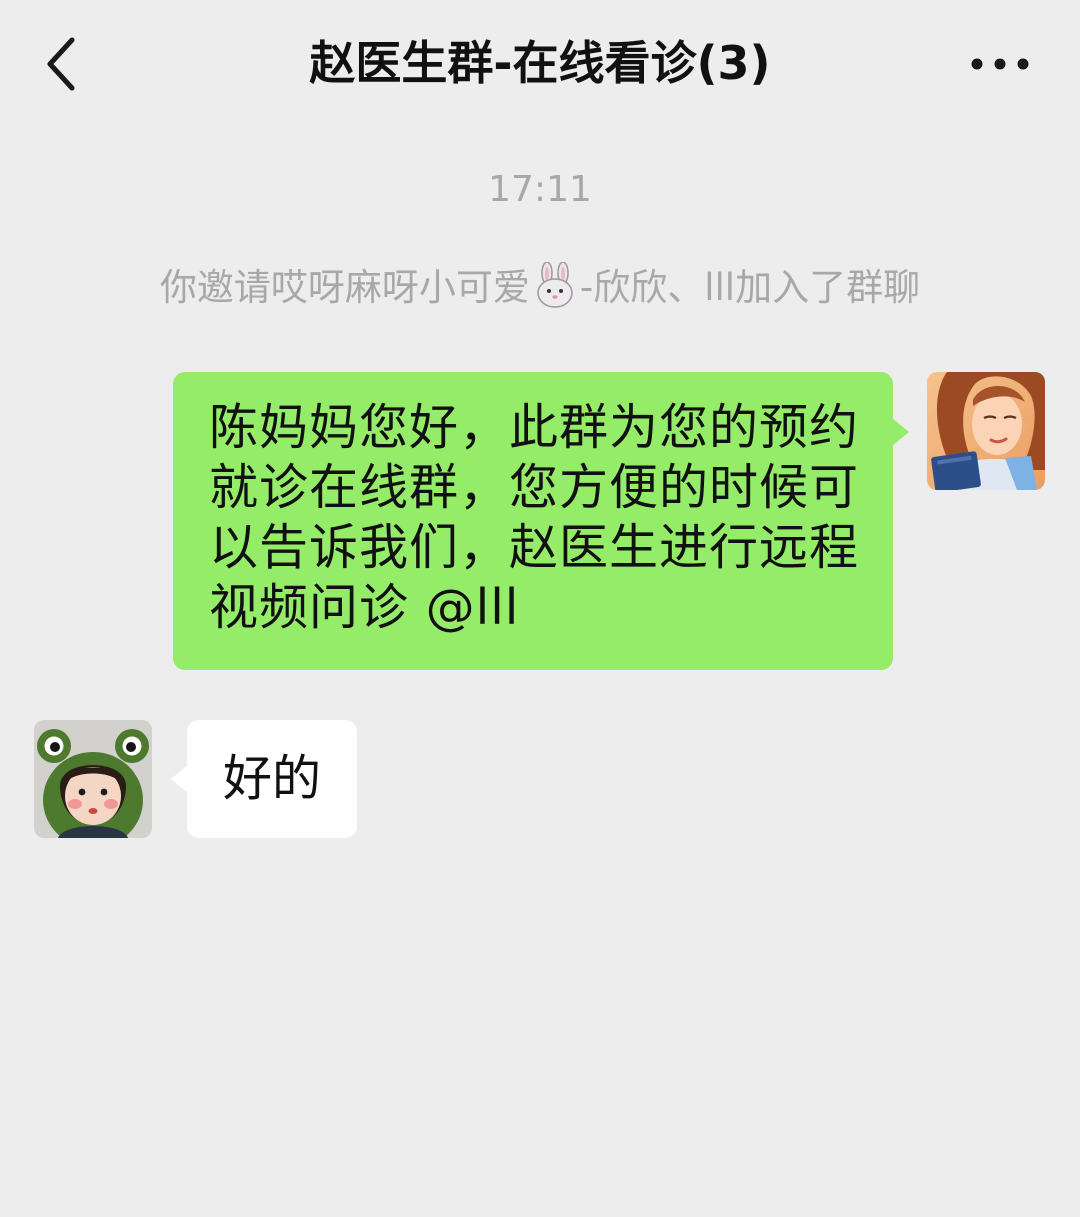 The height and width of the screenshot is (1217, 1080). Describe the element at coordinates (540, 189) in the screenshot. I see `message-timestamp: 17:11` at that location.